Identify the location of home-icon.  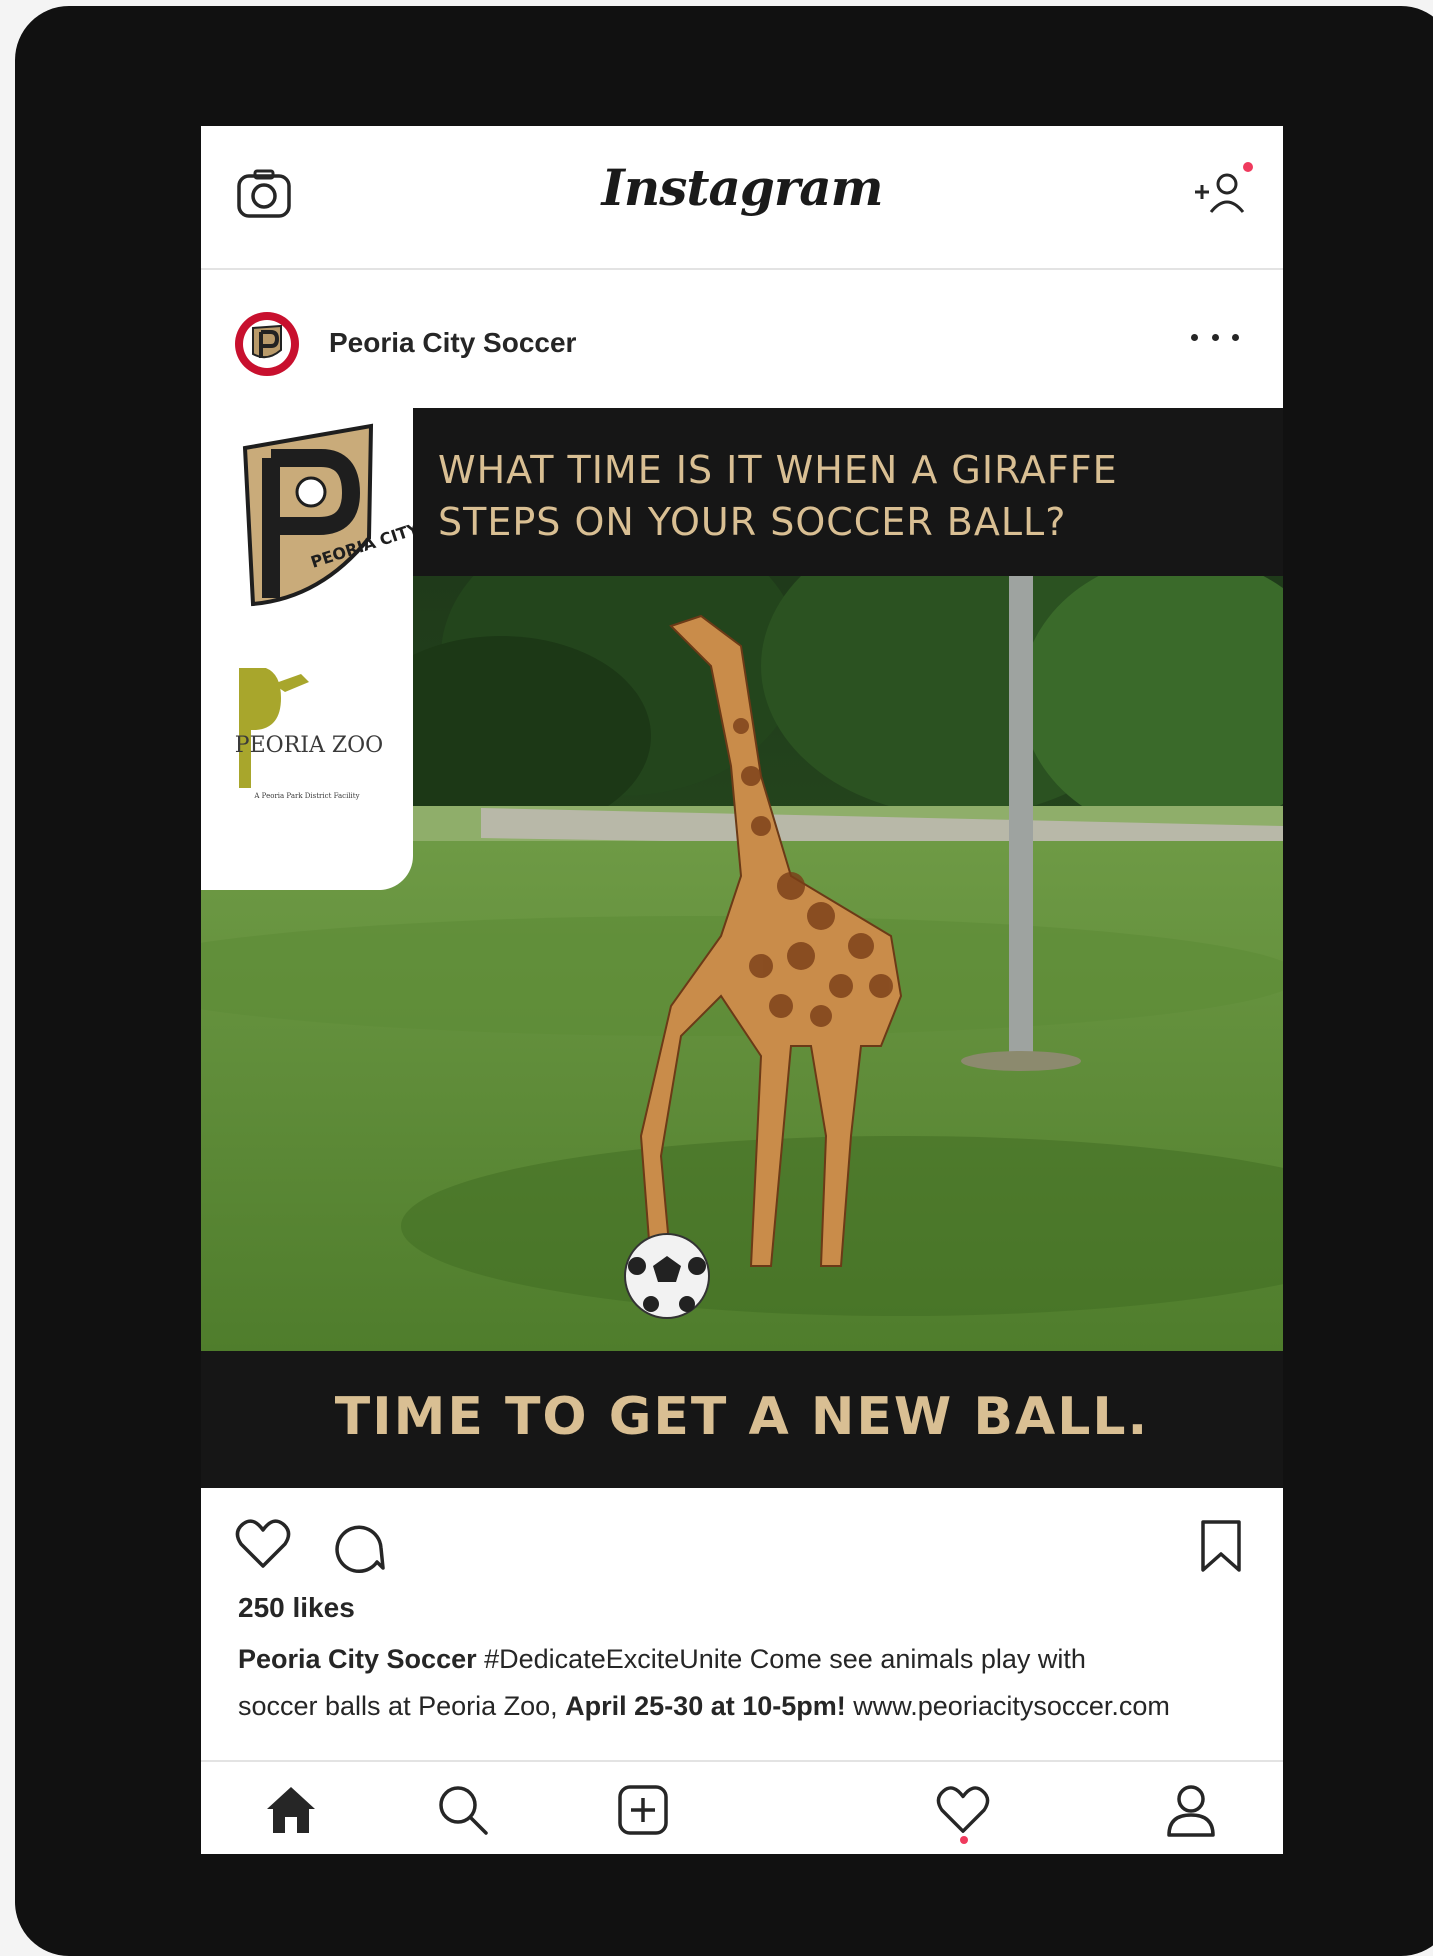
(291, 1810).